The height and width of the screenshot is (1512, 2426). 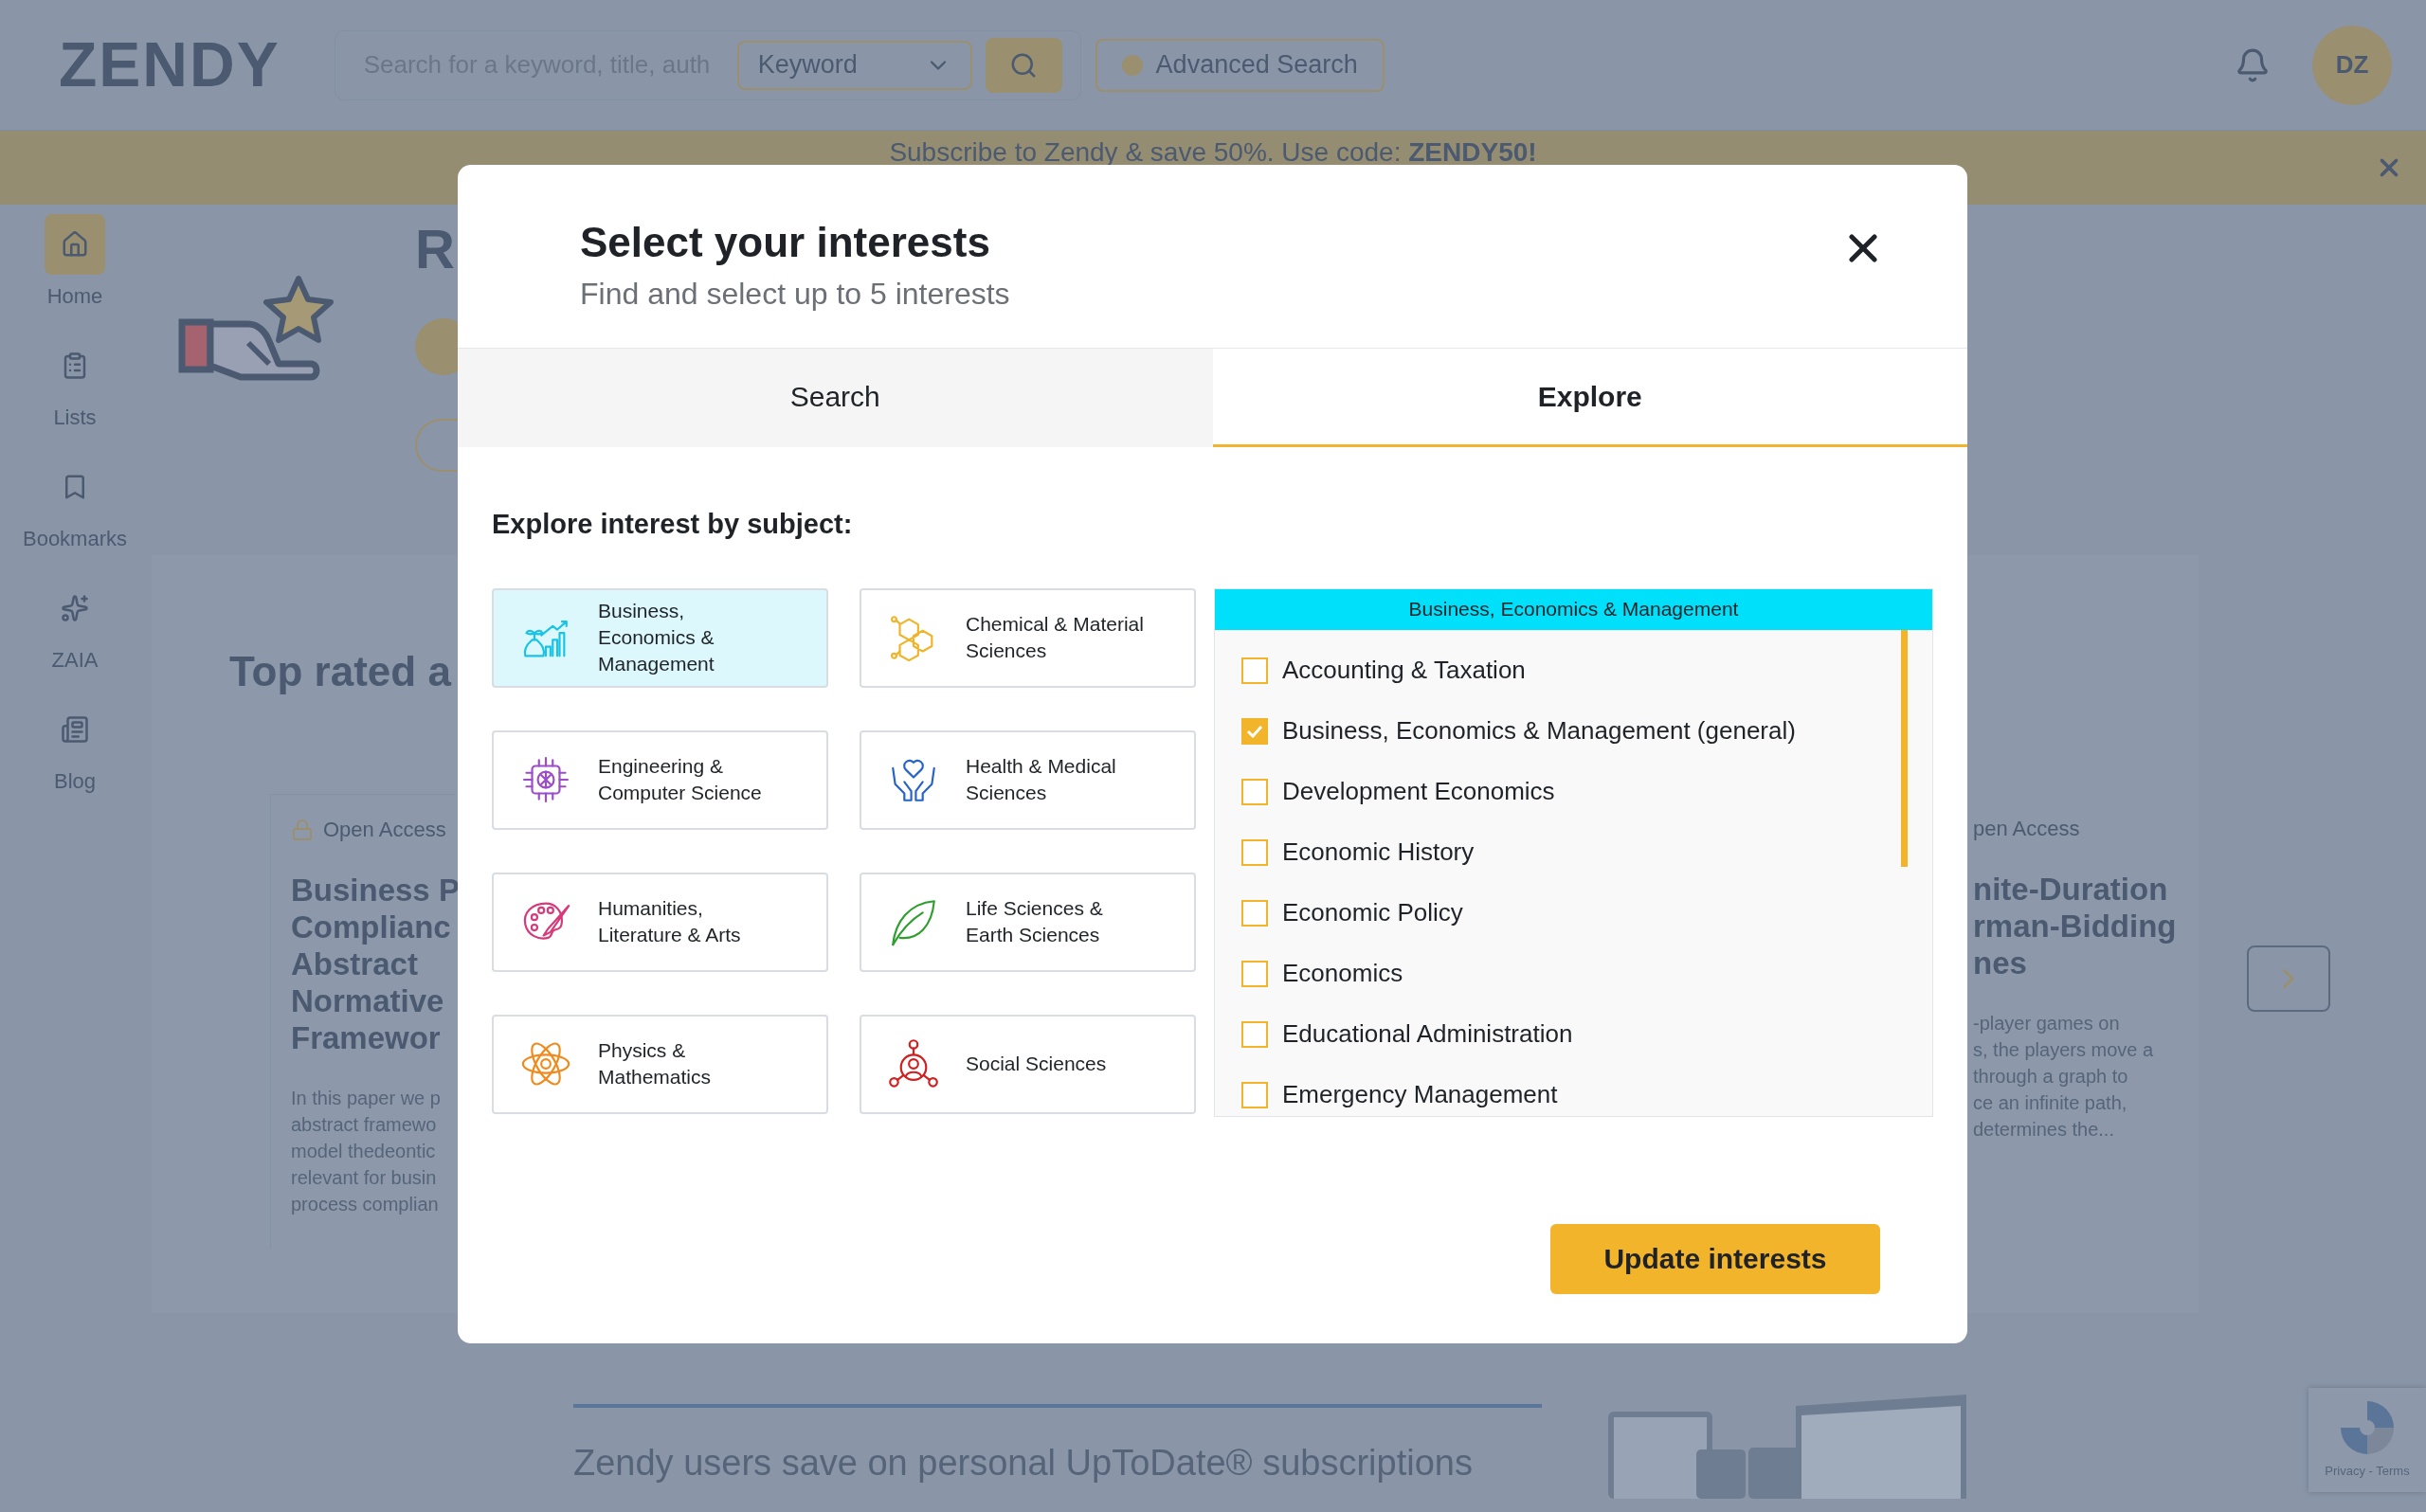 I want to click on check-icon, so click(x=1254, y=731).